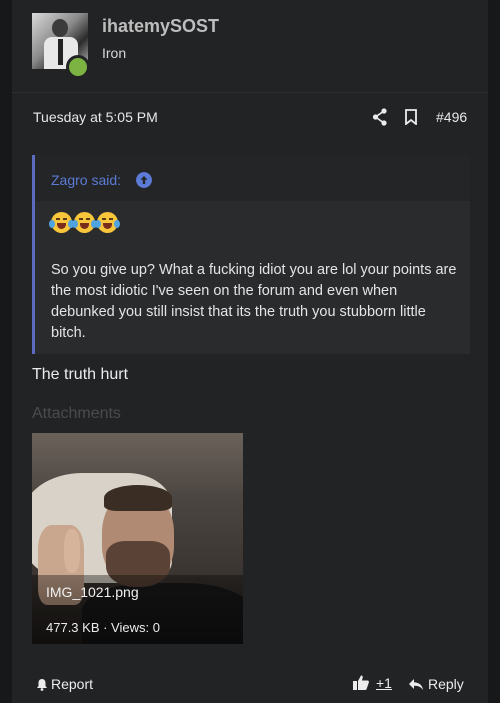  What do you see at coordinates (138, 498) in the screenshot?
I see `attachment-image-hair` at bounding box center [138, 498].